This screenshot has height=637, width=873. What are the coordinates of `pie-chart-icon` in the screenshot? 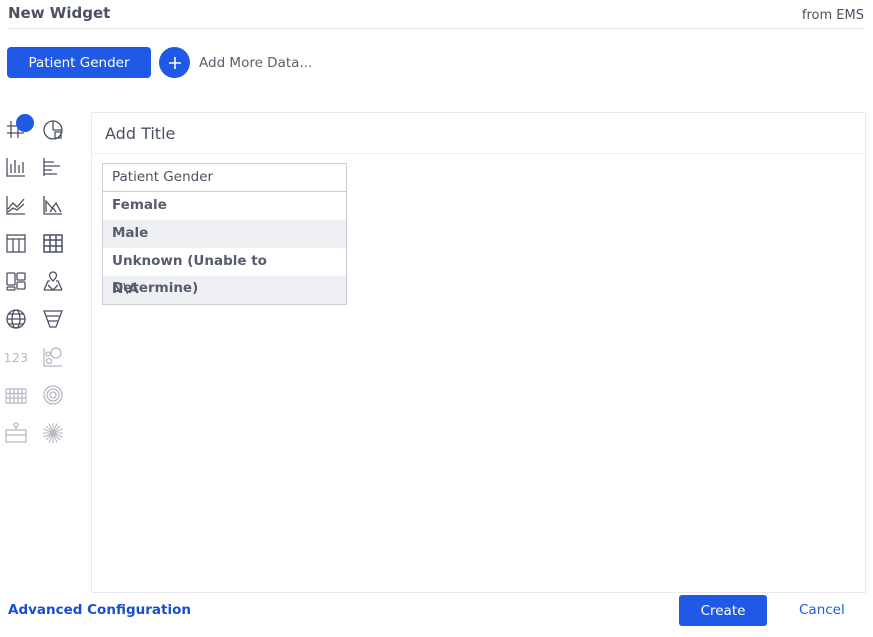 It's located at (53, 129).